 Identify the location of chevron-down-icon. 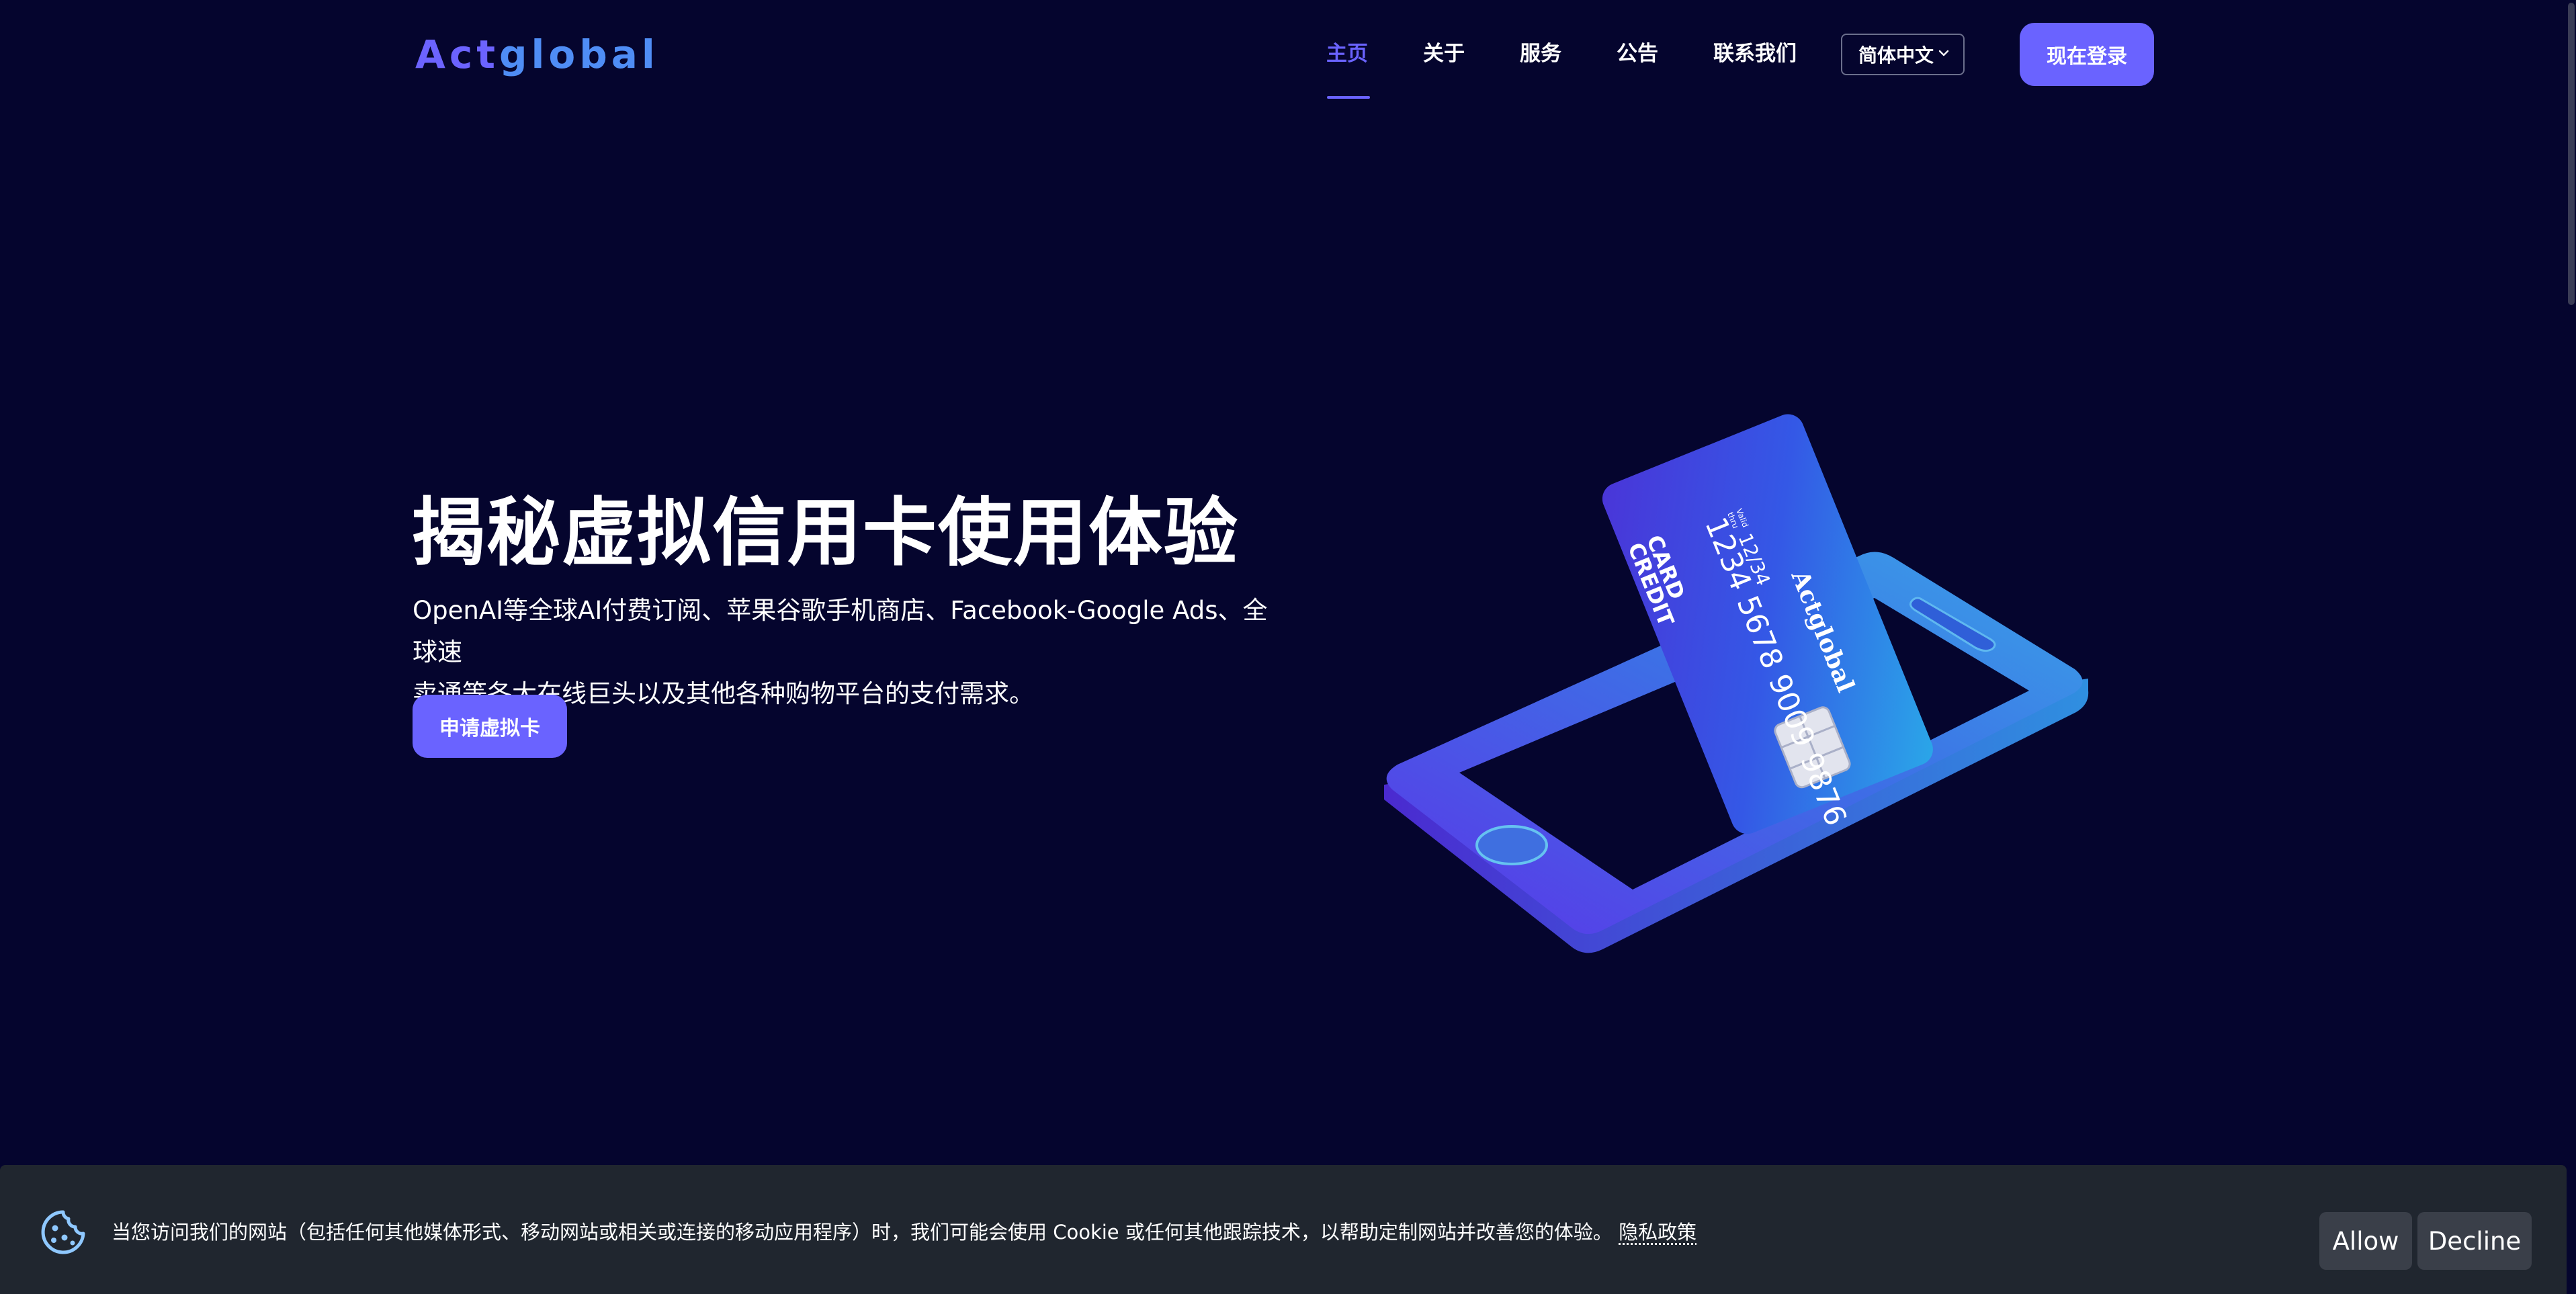
(1943, 53).